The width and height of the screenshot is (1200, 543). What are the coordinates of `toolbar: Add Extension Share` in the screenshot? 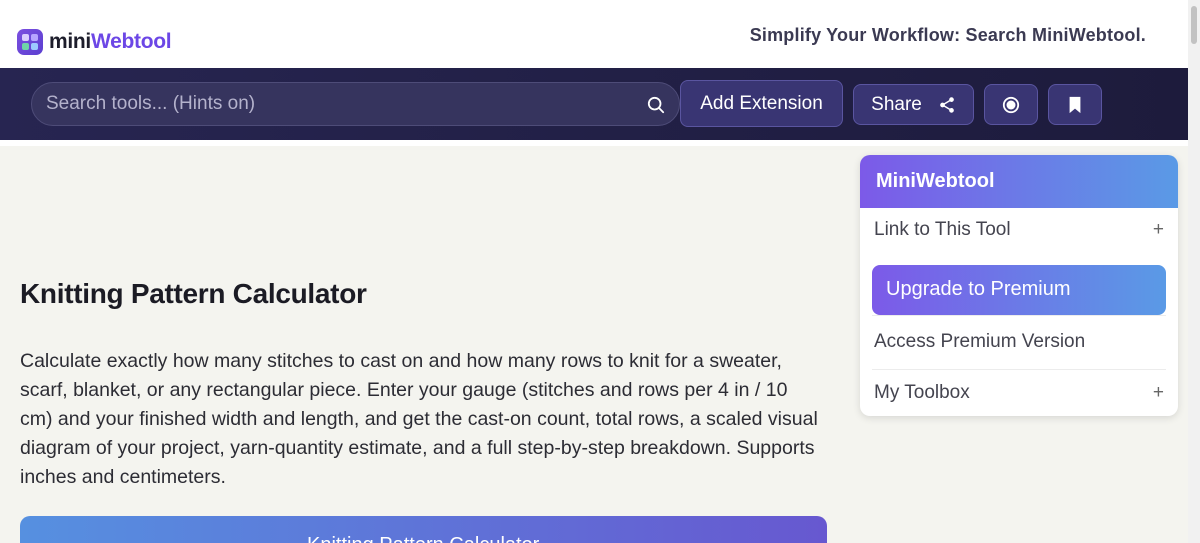 It's located at (594, 104).